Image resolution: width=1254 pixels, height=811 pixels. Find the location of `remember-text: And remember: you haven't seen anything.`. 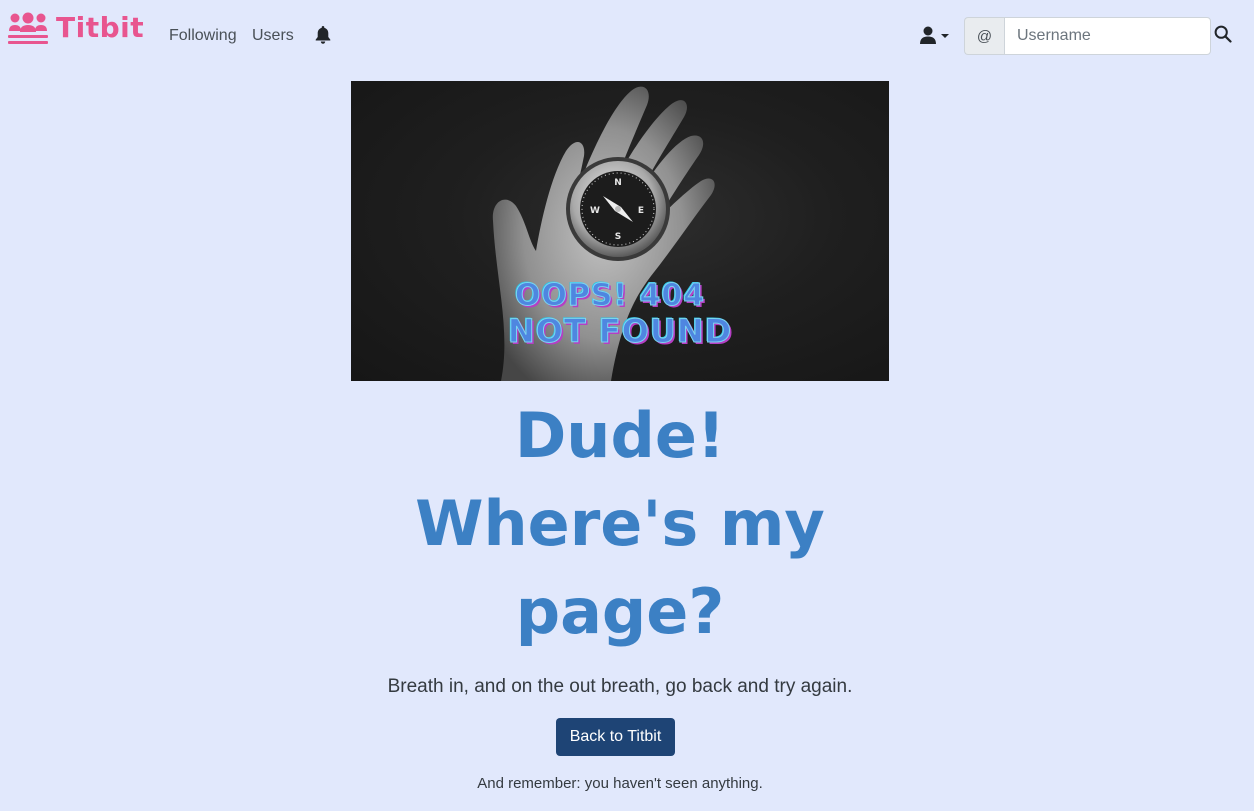

remember-text: And remember: you haven't seen anything. is located at coordinates (620, 783).